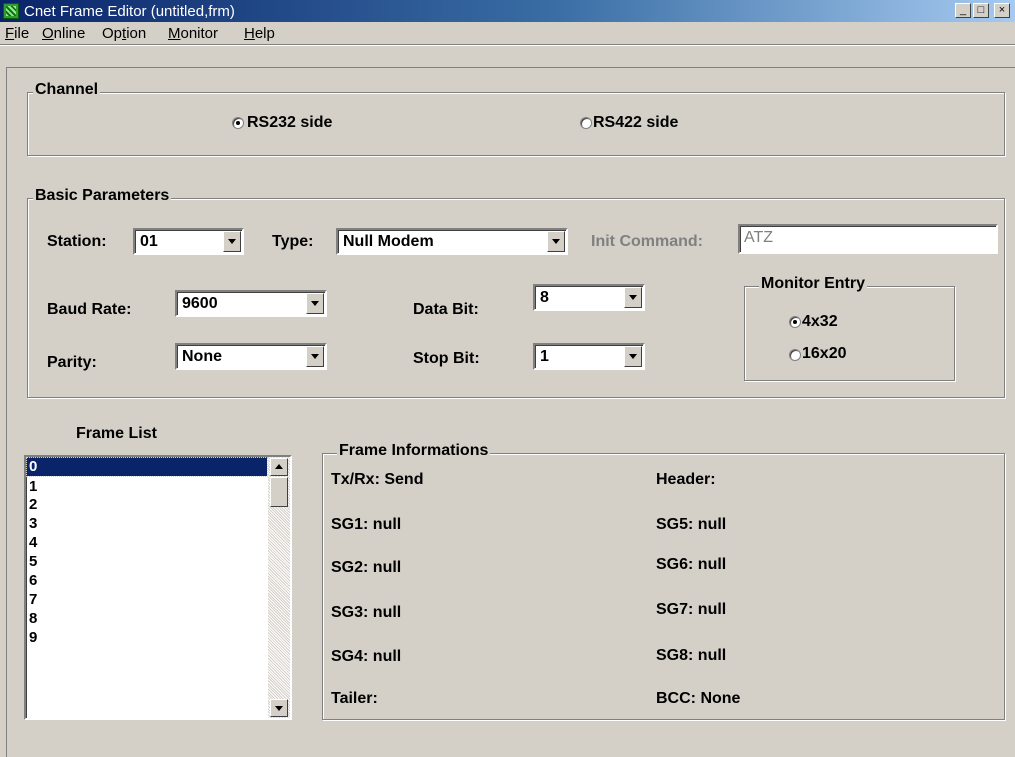 This screenshot has width=1015, height=757. I want to click on menu-option: Option, so click(124, 33).